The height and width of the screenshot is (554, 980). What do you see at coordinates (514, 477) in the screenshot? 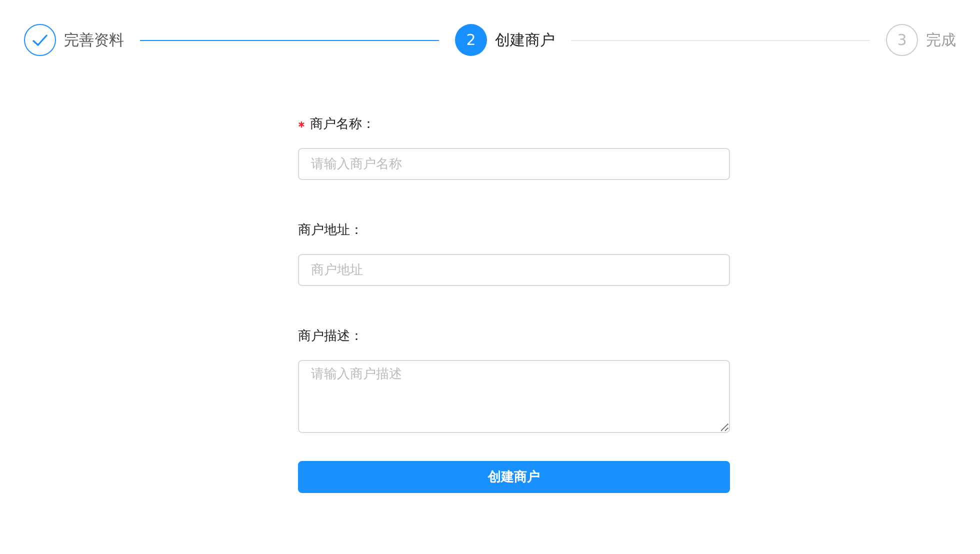
I see `create-button: 创建商户` at bounding box center [514, 477].